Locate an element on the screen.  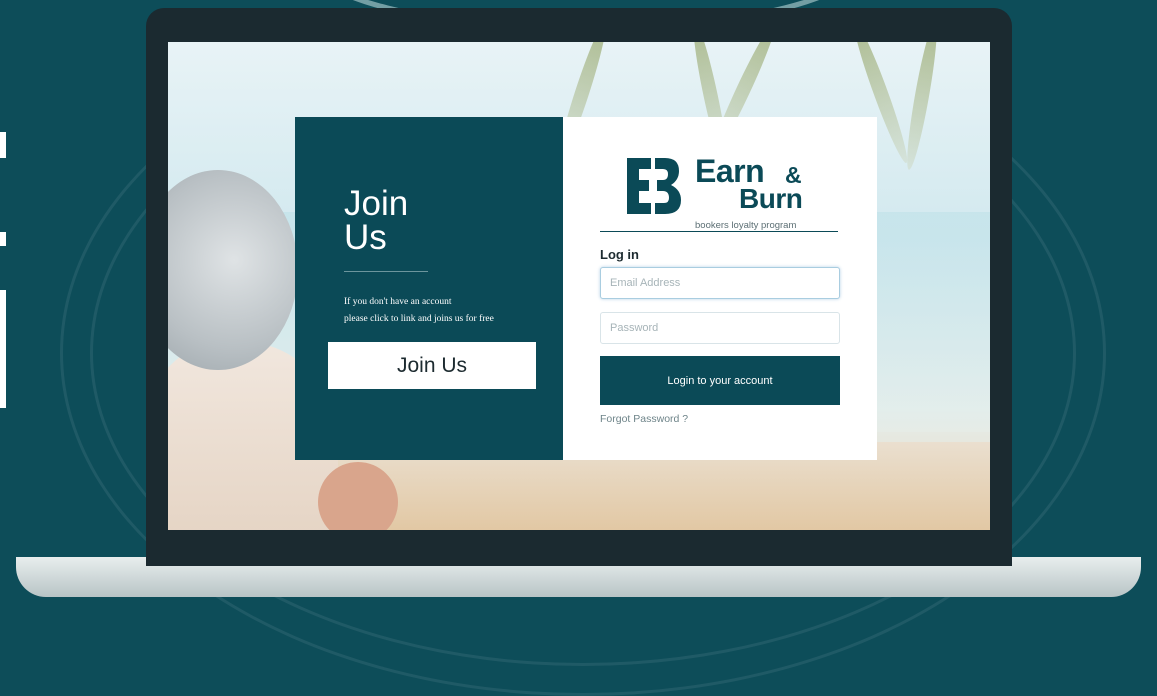
palm-leaf is located at coordinates (922, 106).